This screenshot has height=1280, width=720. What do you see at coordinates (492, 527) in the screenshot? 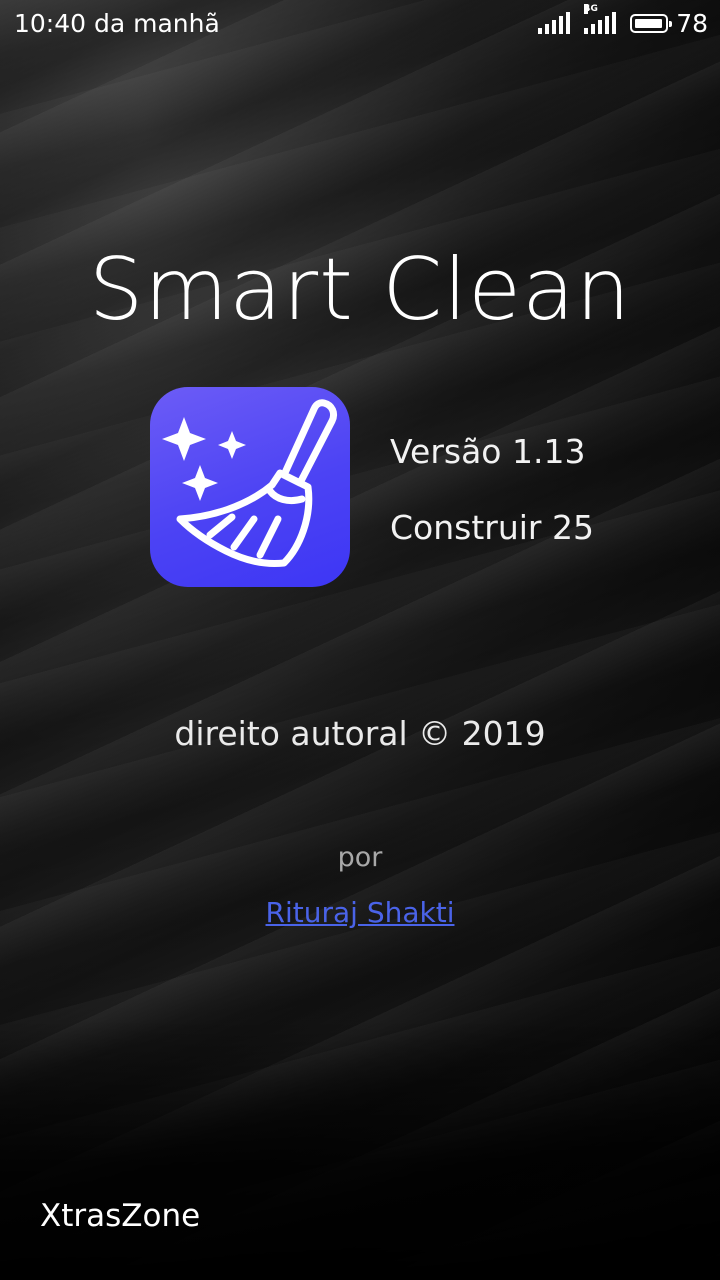
I see `build-label: Construir 25` at bounding box center [492, 527].